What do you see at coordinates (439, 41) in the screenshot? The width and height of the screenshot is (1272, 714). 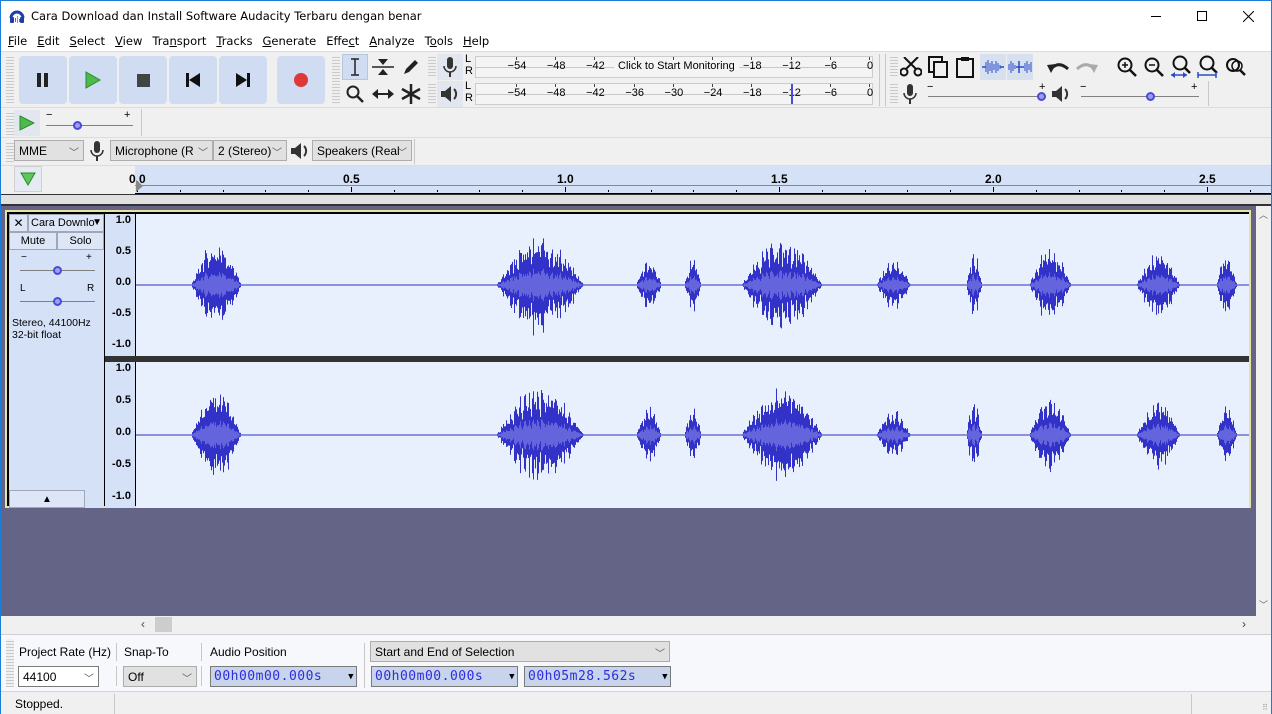 I see `menu-tools: Tools` at bounding box center [439, 41].